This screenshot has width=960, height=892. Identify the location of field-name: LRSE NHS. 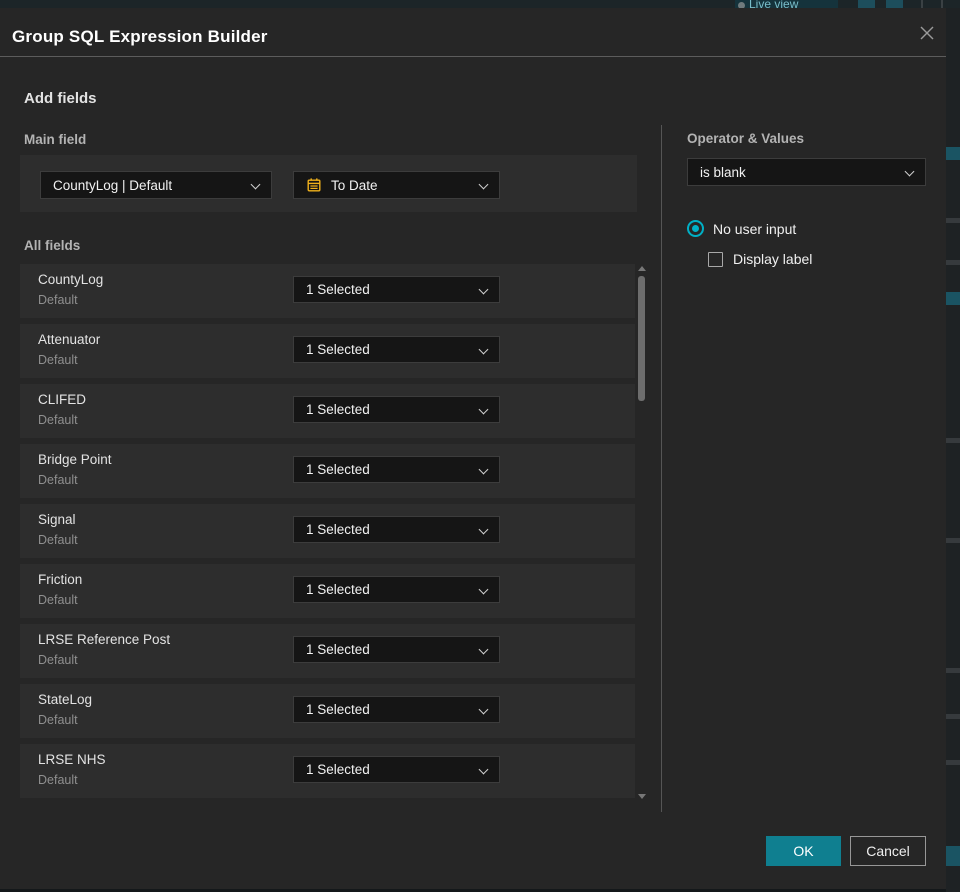
(72, 759).